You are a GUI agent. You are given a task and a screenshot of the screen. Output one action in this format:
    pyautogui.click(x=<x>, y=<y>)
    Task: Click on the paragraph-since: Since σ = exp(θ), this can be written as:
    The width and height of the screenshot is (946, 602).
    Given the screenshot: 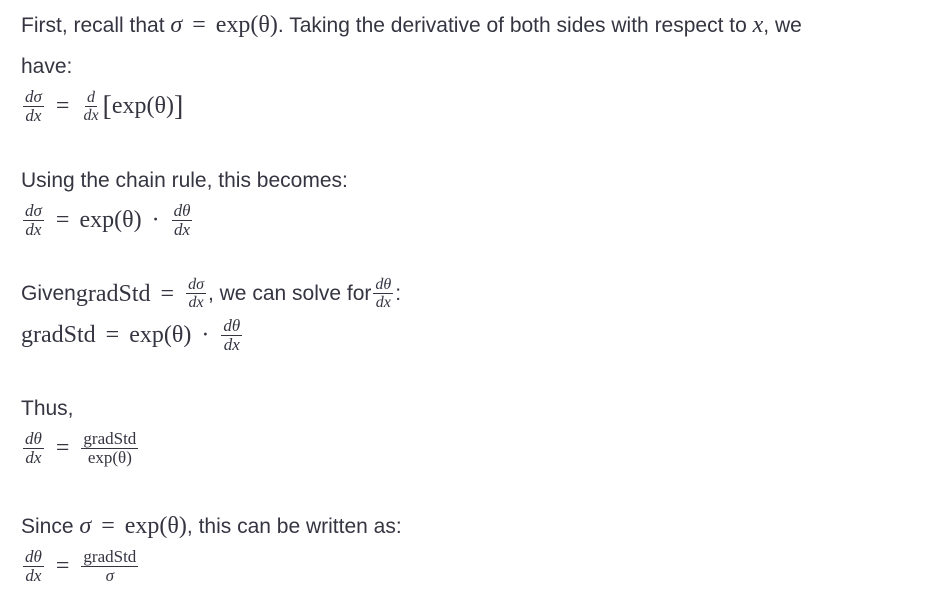 What is the action you would take?
    pyautogui.click(x=211, y=526)
    